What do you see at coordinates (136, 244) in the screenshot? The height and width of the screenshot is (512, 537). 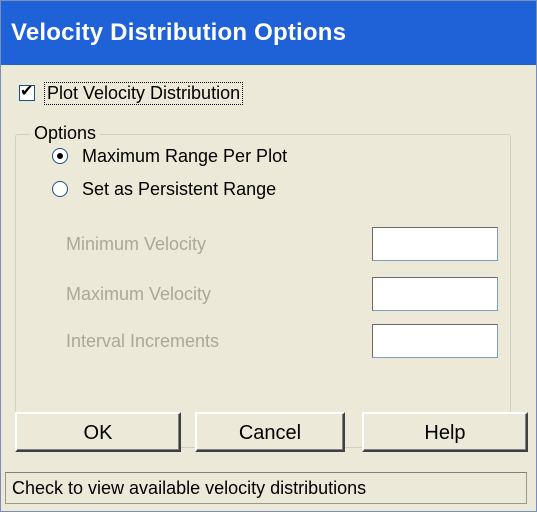 I see `minimum-velocity-label: Minimum Velocity` at bounding box center [136, 244].